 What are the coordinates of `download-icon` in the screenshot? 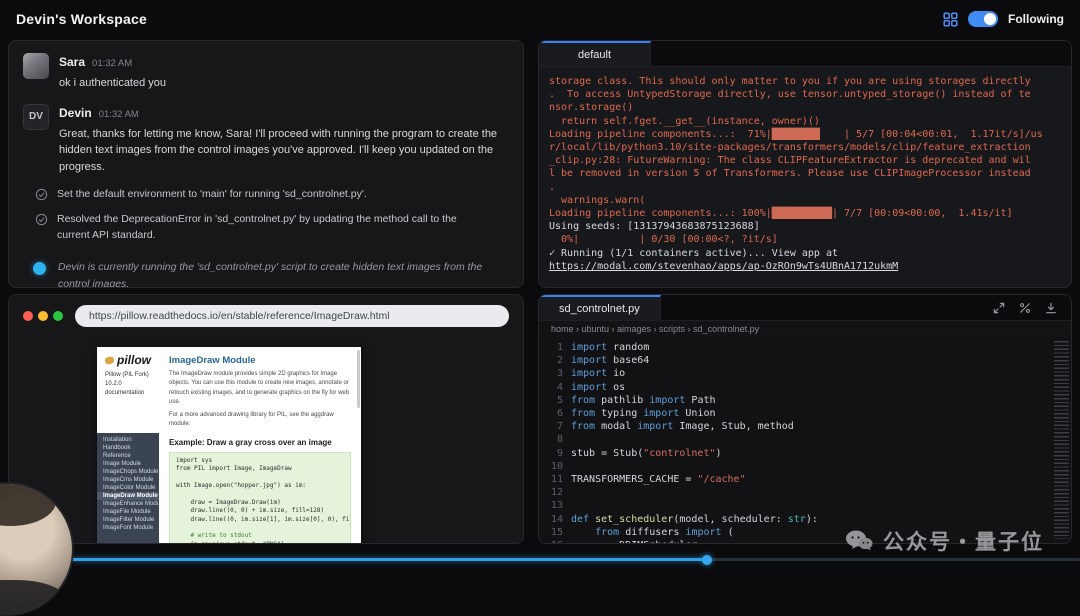 It's located at (1051, 308).